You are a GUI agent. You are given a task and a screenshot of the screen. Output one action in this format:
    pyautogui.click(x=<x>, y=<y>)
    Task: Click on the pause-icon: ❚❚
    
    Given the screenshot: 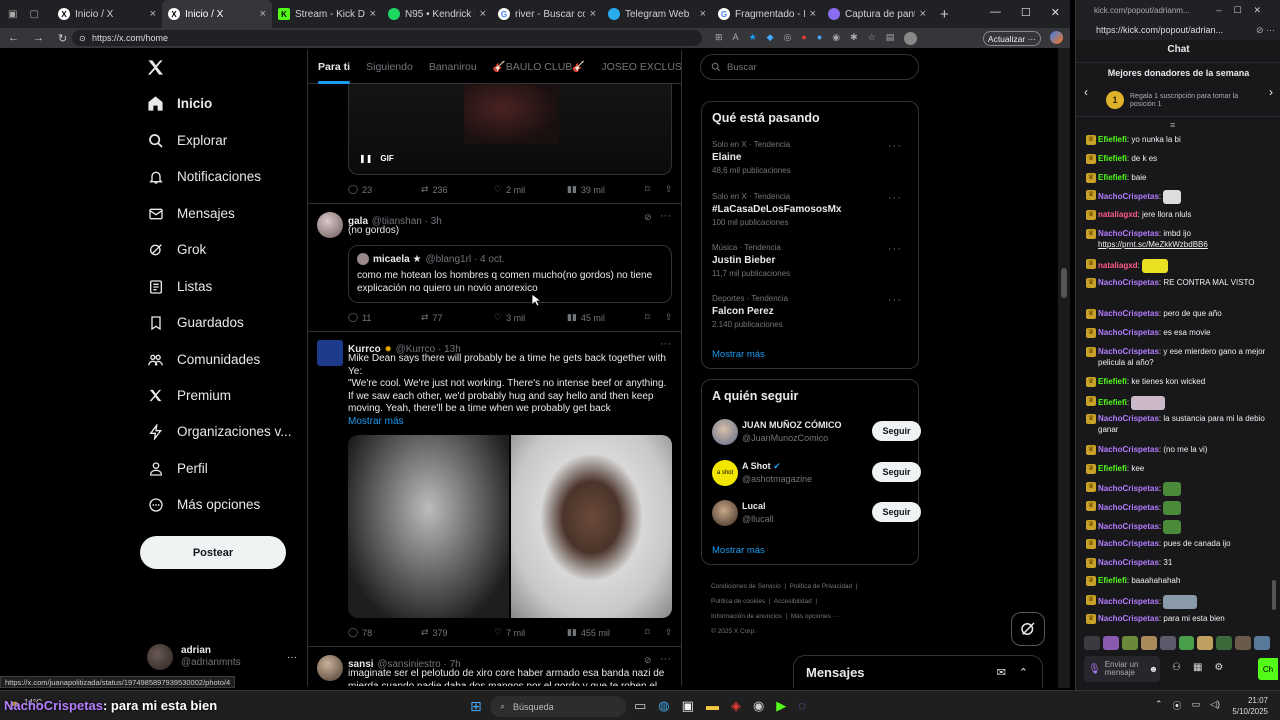 What is the action you would take?
    pyautogui.click(x=365, y=158)
    